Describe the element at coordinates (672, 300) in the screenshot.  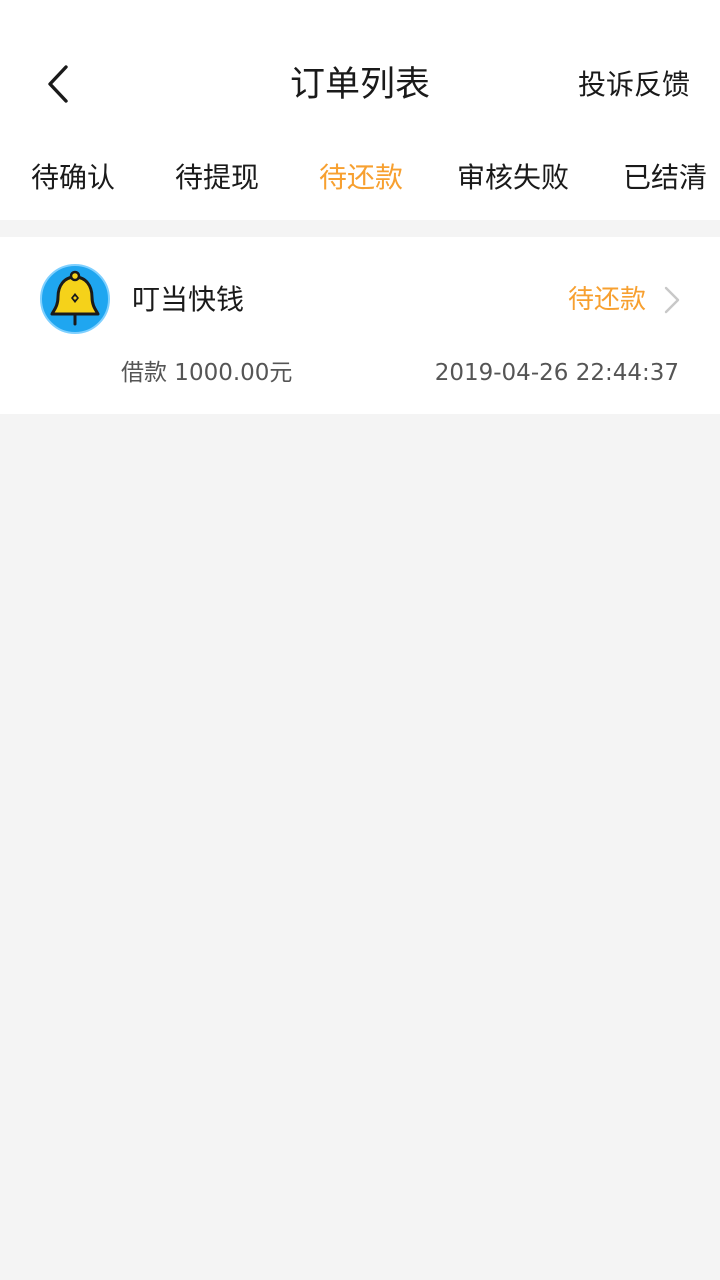
I see `chevron-right-icon` at that location.